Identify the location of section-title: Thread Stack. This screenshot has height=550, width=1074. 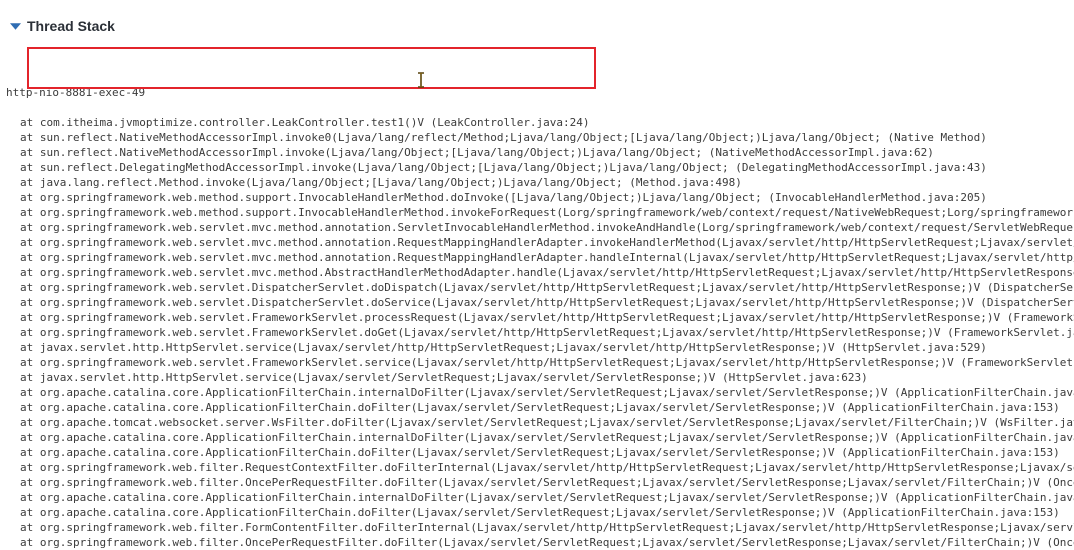
(71, 26).